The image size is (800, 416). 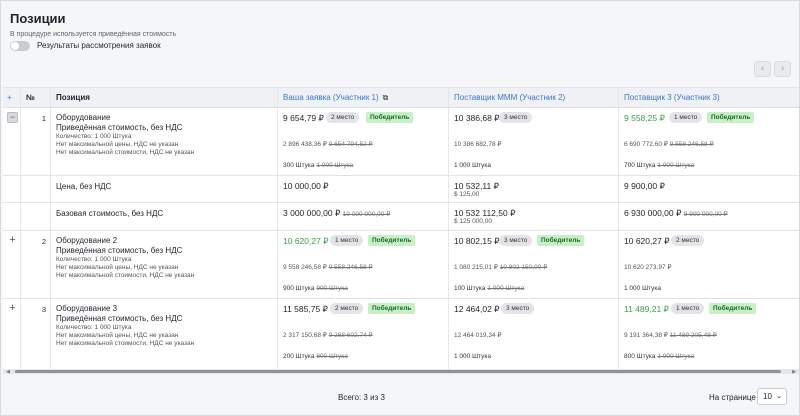 What do you see at coordinates (12, 97) in the screenshot?
I see `expand-all-icon: +` at bounding box center [12, 97].